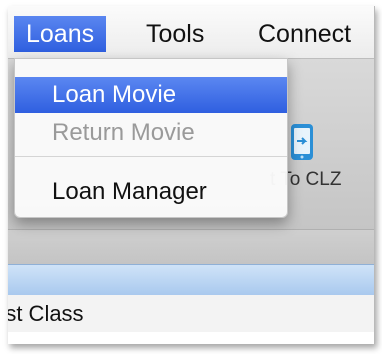 Image resolution: width=382 pixels, height=354 pixels. Describe the element at coordinates (151, 156) in the screenshot. I see `menu-separator` at that location.